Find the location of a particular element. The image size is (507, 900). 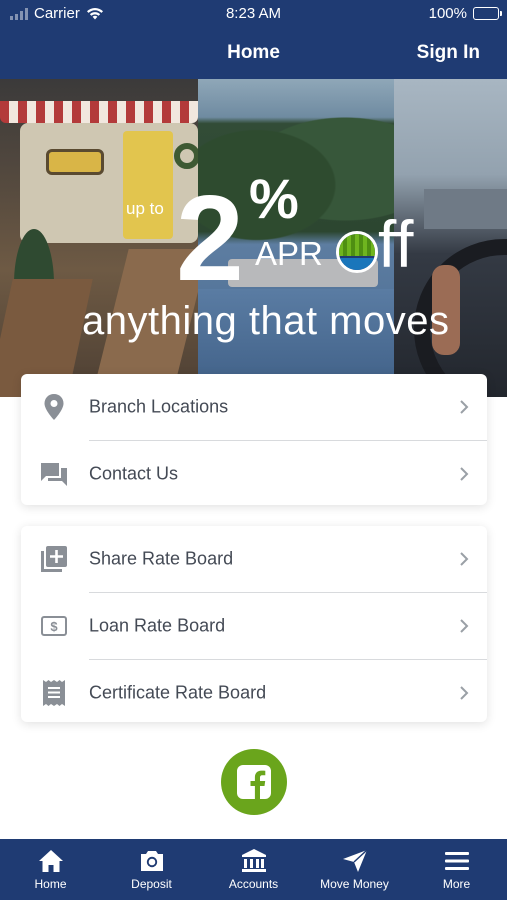

tab-label: Home is located at coordinates (50, 884).